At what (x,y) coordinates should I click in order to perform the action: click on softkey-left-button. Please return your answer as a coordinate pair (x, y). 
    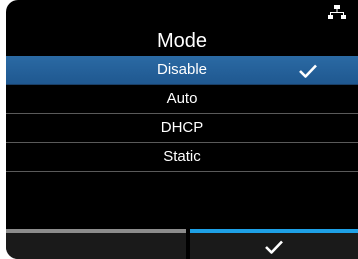
    Looking at the image, I should click on (96, 244).